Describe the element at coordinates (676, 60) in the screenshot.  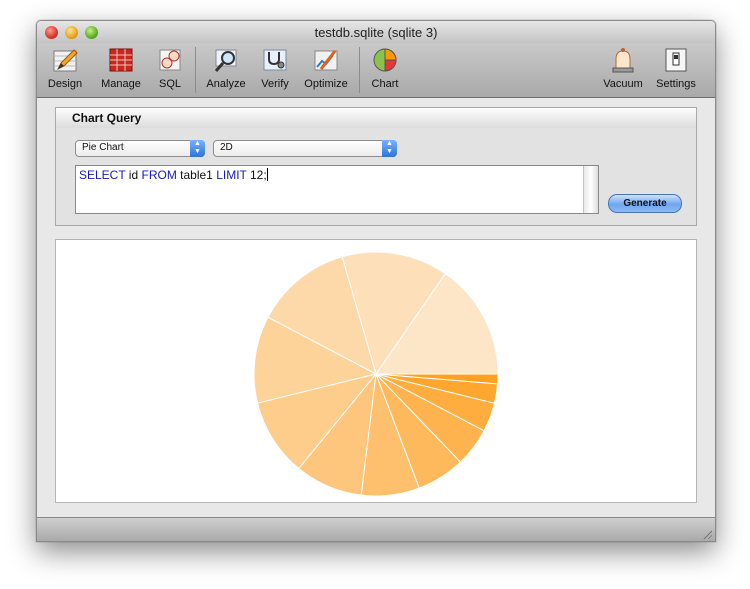
I see `switch-icon` at that location.